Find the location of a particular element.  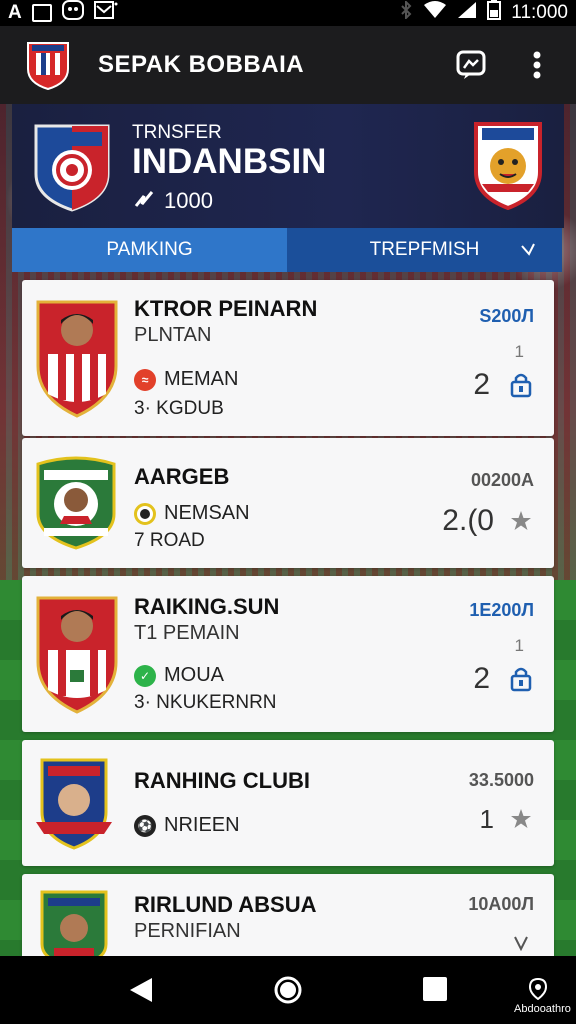

app-bar: SEPAK BOBBAIA is located at coordinates (288, 65).